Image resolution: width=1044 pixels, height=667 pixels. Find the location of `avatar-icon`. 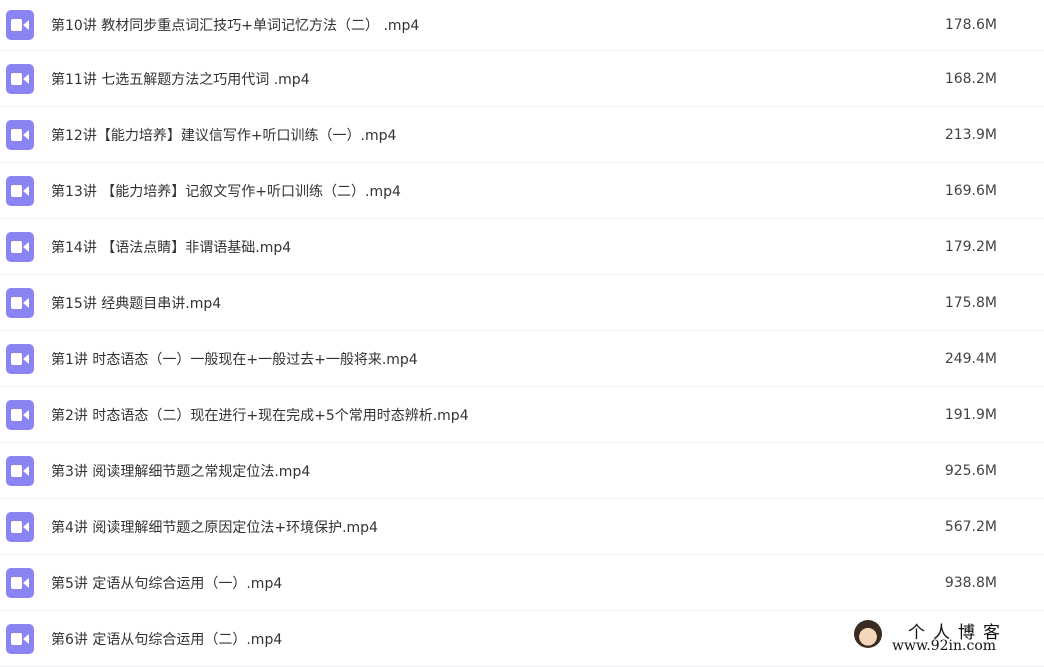

avatar-icon is located at coordinates (868, 634).